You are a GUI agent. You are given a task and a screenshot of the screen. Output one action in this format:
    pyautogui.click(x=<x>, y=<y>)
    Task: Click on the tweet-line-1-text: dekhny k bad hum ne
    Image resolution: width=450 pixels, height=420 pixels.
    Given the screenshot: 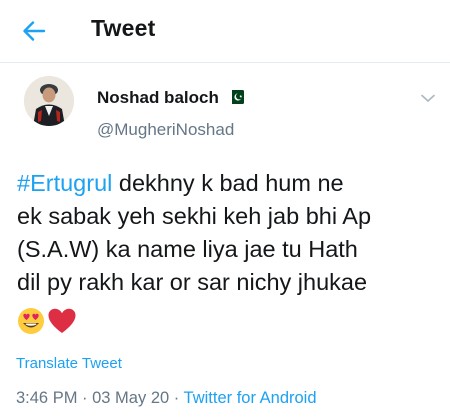 What is the action you would take?
    pyautogui.click(x=228, y=183)
    